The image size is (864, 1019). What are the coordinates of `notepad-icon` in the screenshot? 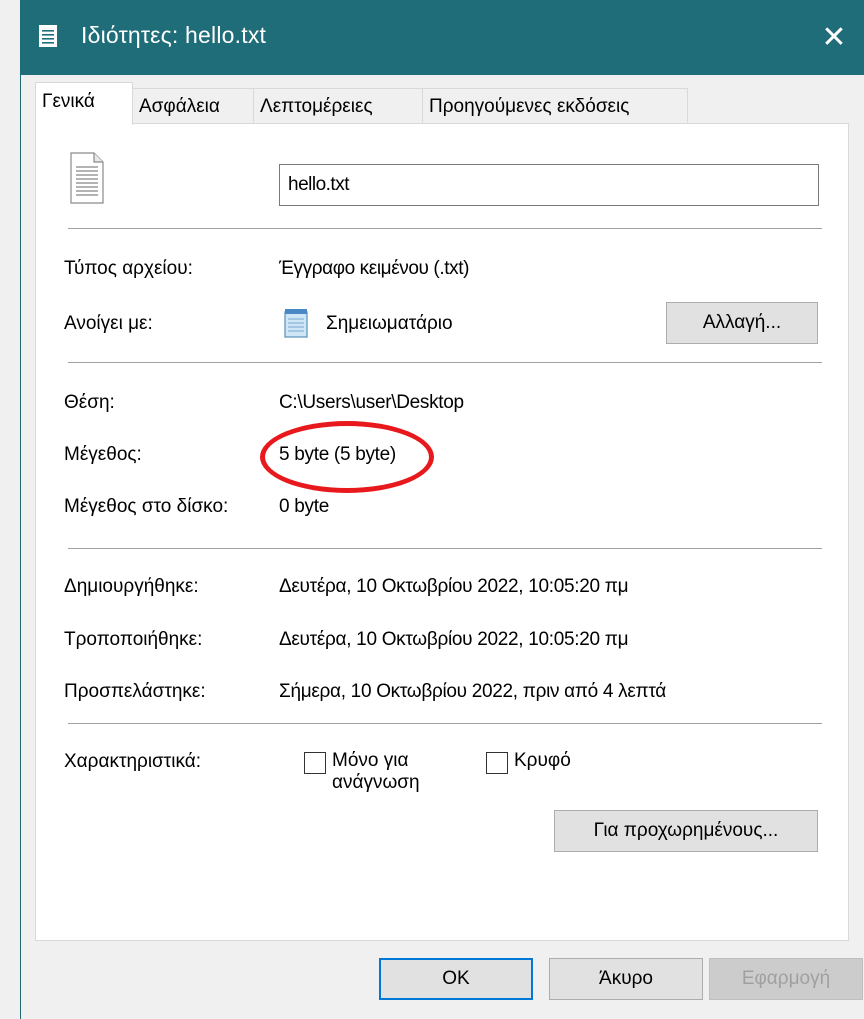 It's located at (296, 323).